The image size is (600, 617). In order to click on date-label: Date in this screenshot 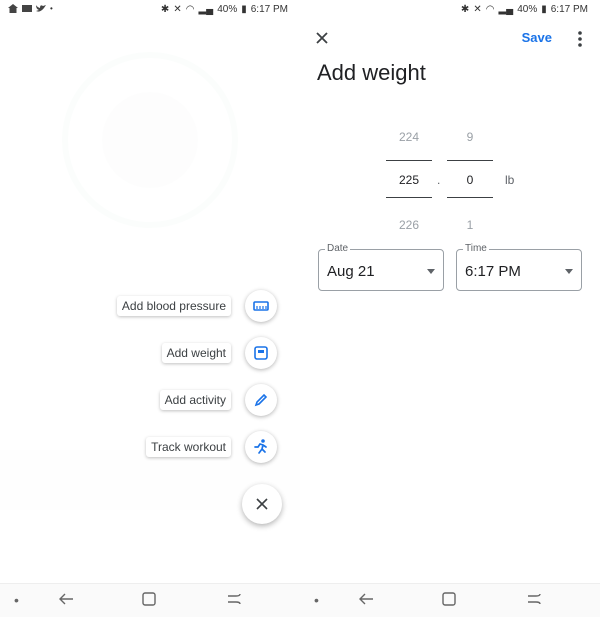, I will do `click(338, 248)`.